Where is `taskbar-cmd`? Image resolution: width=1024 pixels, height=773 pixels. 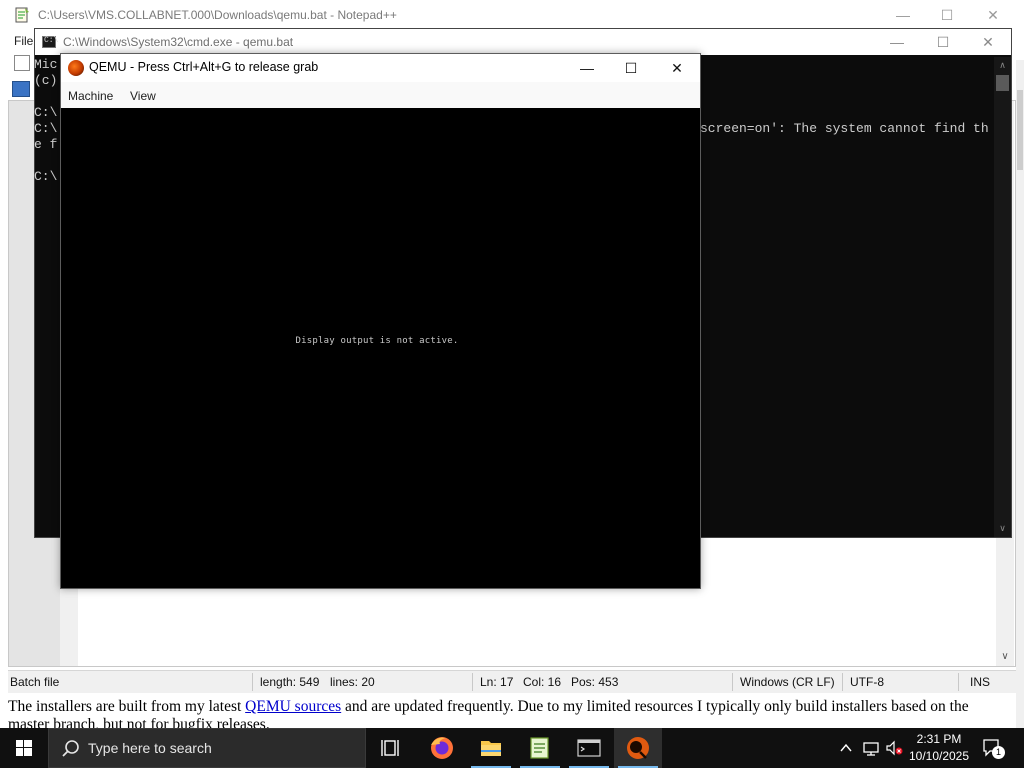
taskbar-cmd is located at coordinates (589, 748).